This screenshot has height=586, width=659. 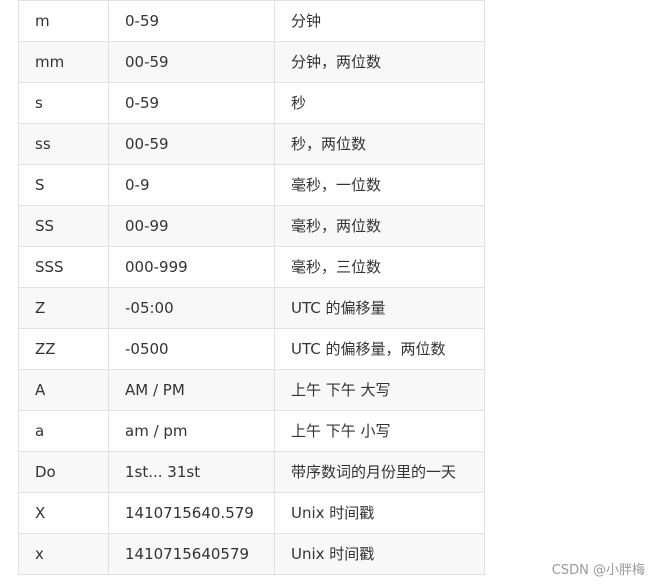 What do you see at coordinates (191, 554) in the screenshot?
I see `output-cell: 1410715640579` at bounding box center [191, 554].